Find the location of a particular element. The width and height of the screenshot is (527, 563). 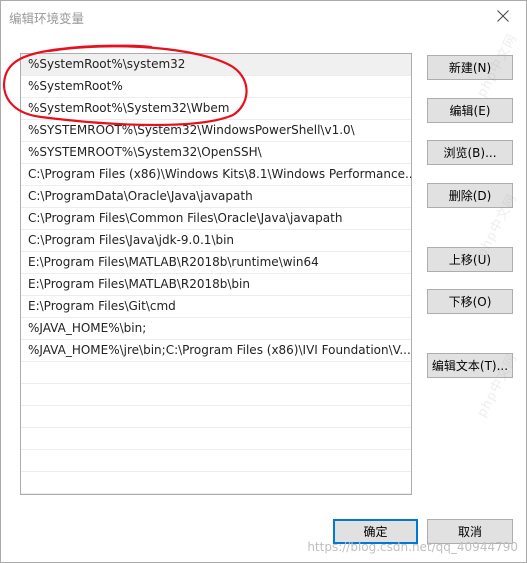

path-list-item: %SystemRoot%\system32 is located at coordinates (216, 65).